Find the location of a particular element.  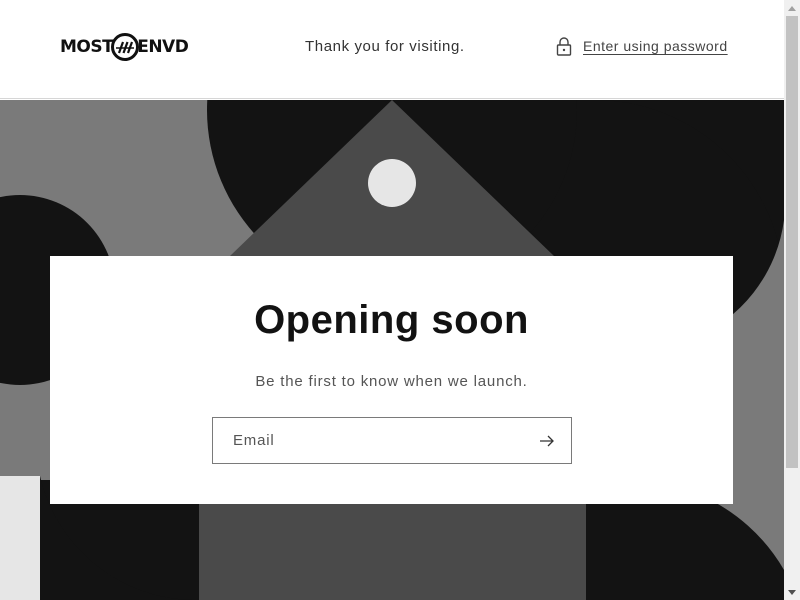

arrow-right-icon is located at coordinates (547, 440).